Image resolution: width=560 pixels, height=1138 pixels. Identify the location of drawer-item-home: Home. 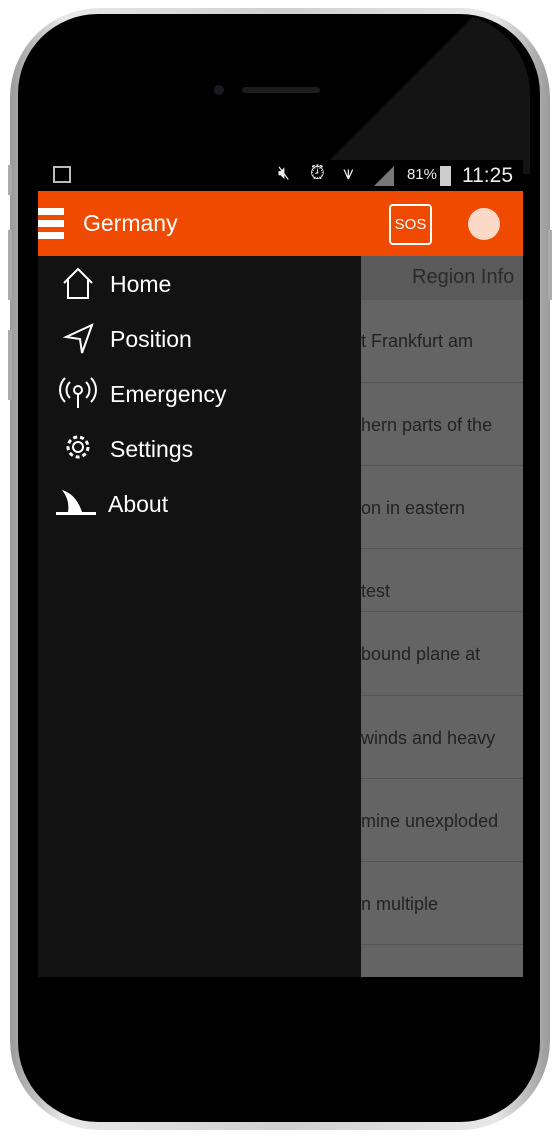
(114, 284).